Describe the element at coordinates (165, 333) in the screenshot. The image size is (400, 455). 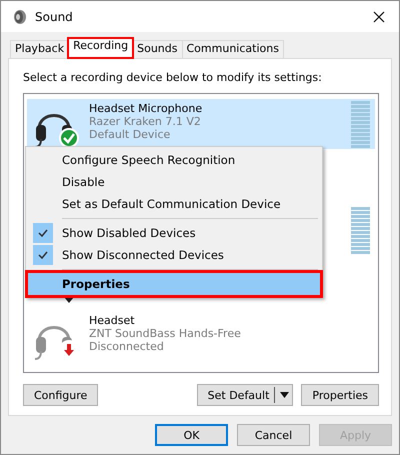
I see `device-model: ZNT SoundBass Hands-Free` at that location.